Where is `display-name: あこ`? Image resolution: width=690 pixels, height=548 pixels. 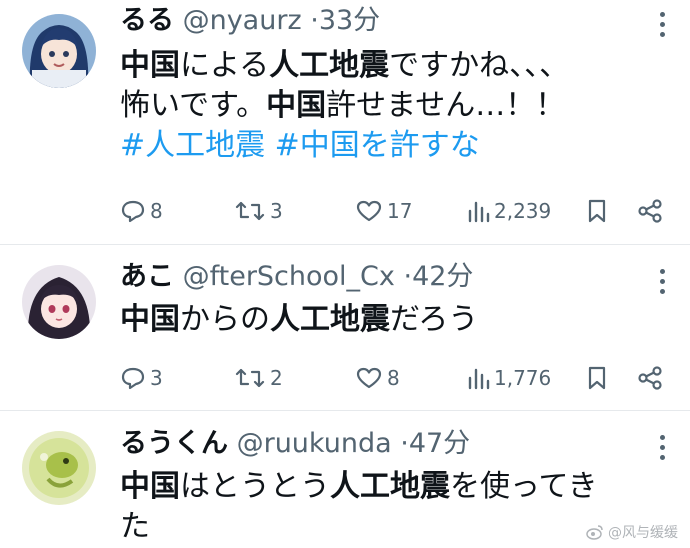
display-name: あこ is located at coordinates (147, 276).